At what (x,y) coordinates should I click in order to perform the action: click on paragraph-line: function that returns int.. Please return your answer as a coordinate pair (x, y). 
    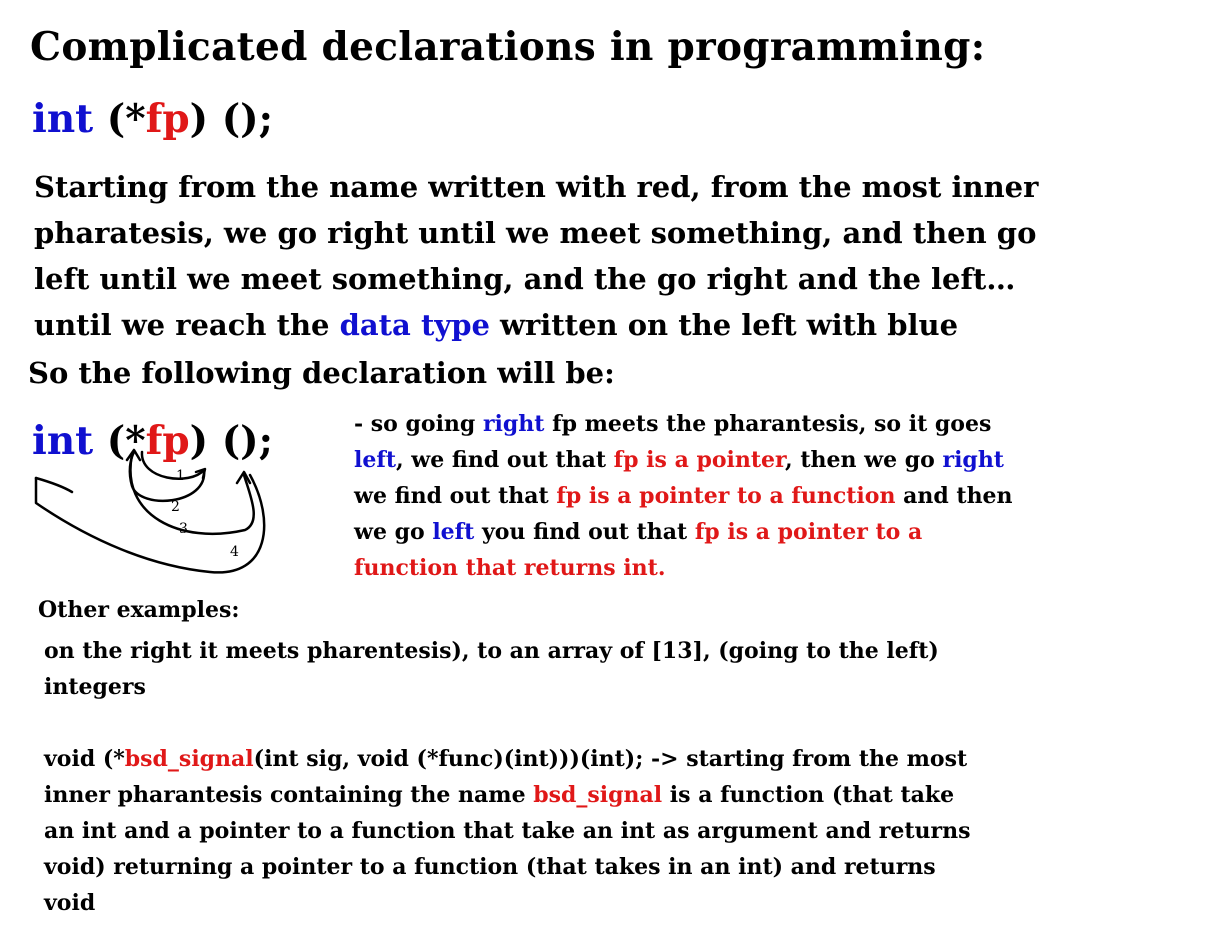
    Looking at the image, I should click on (510, 568).